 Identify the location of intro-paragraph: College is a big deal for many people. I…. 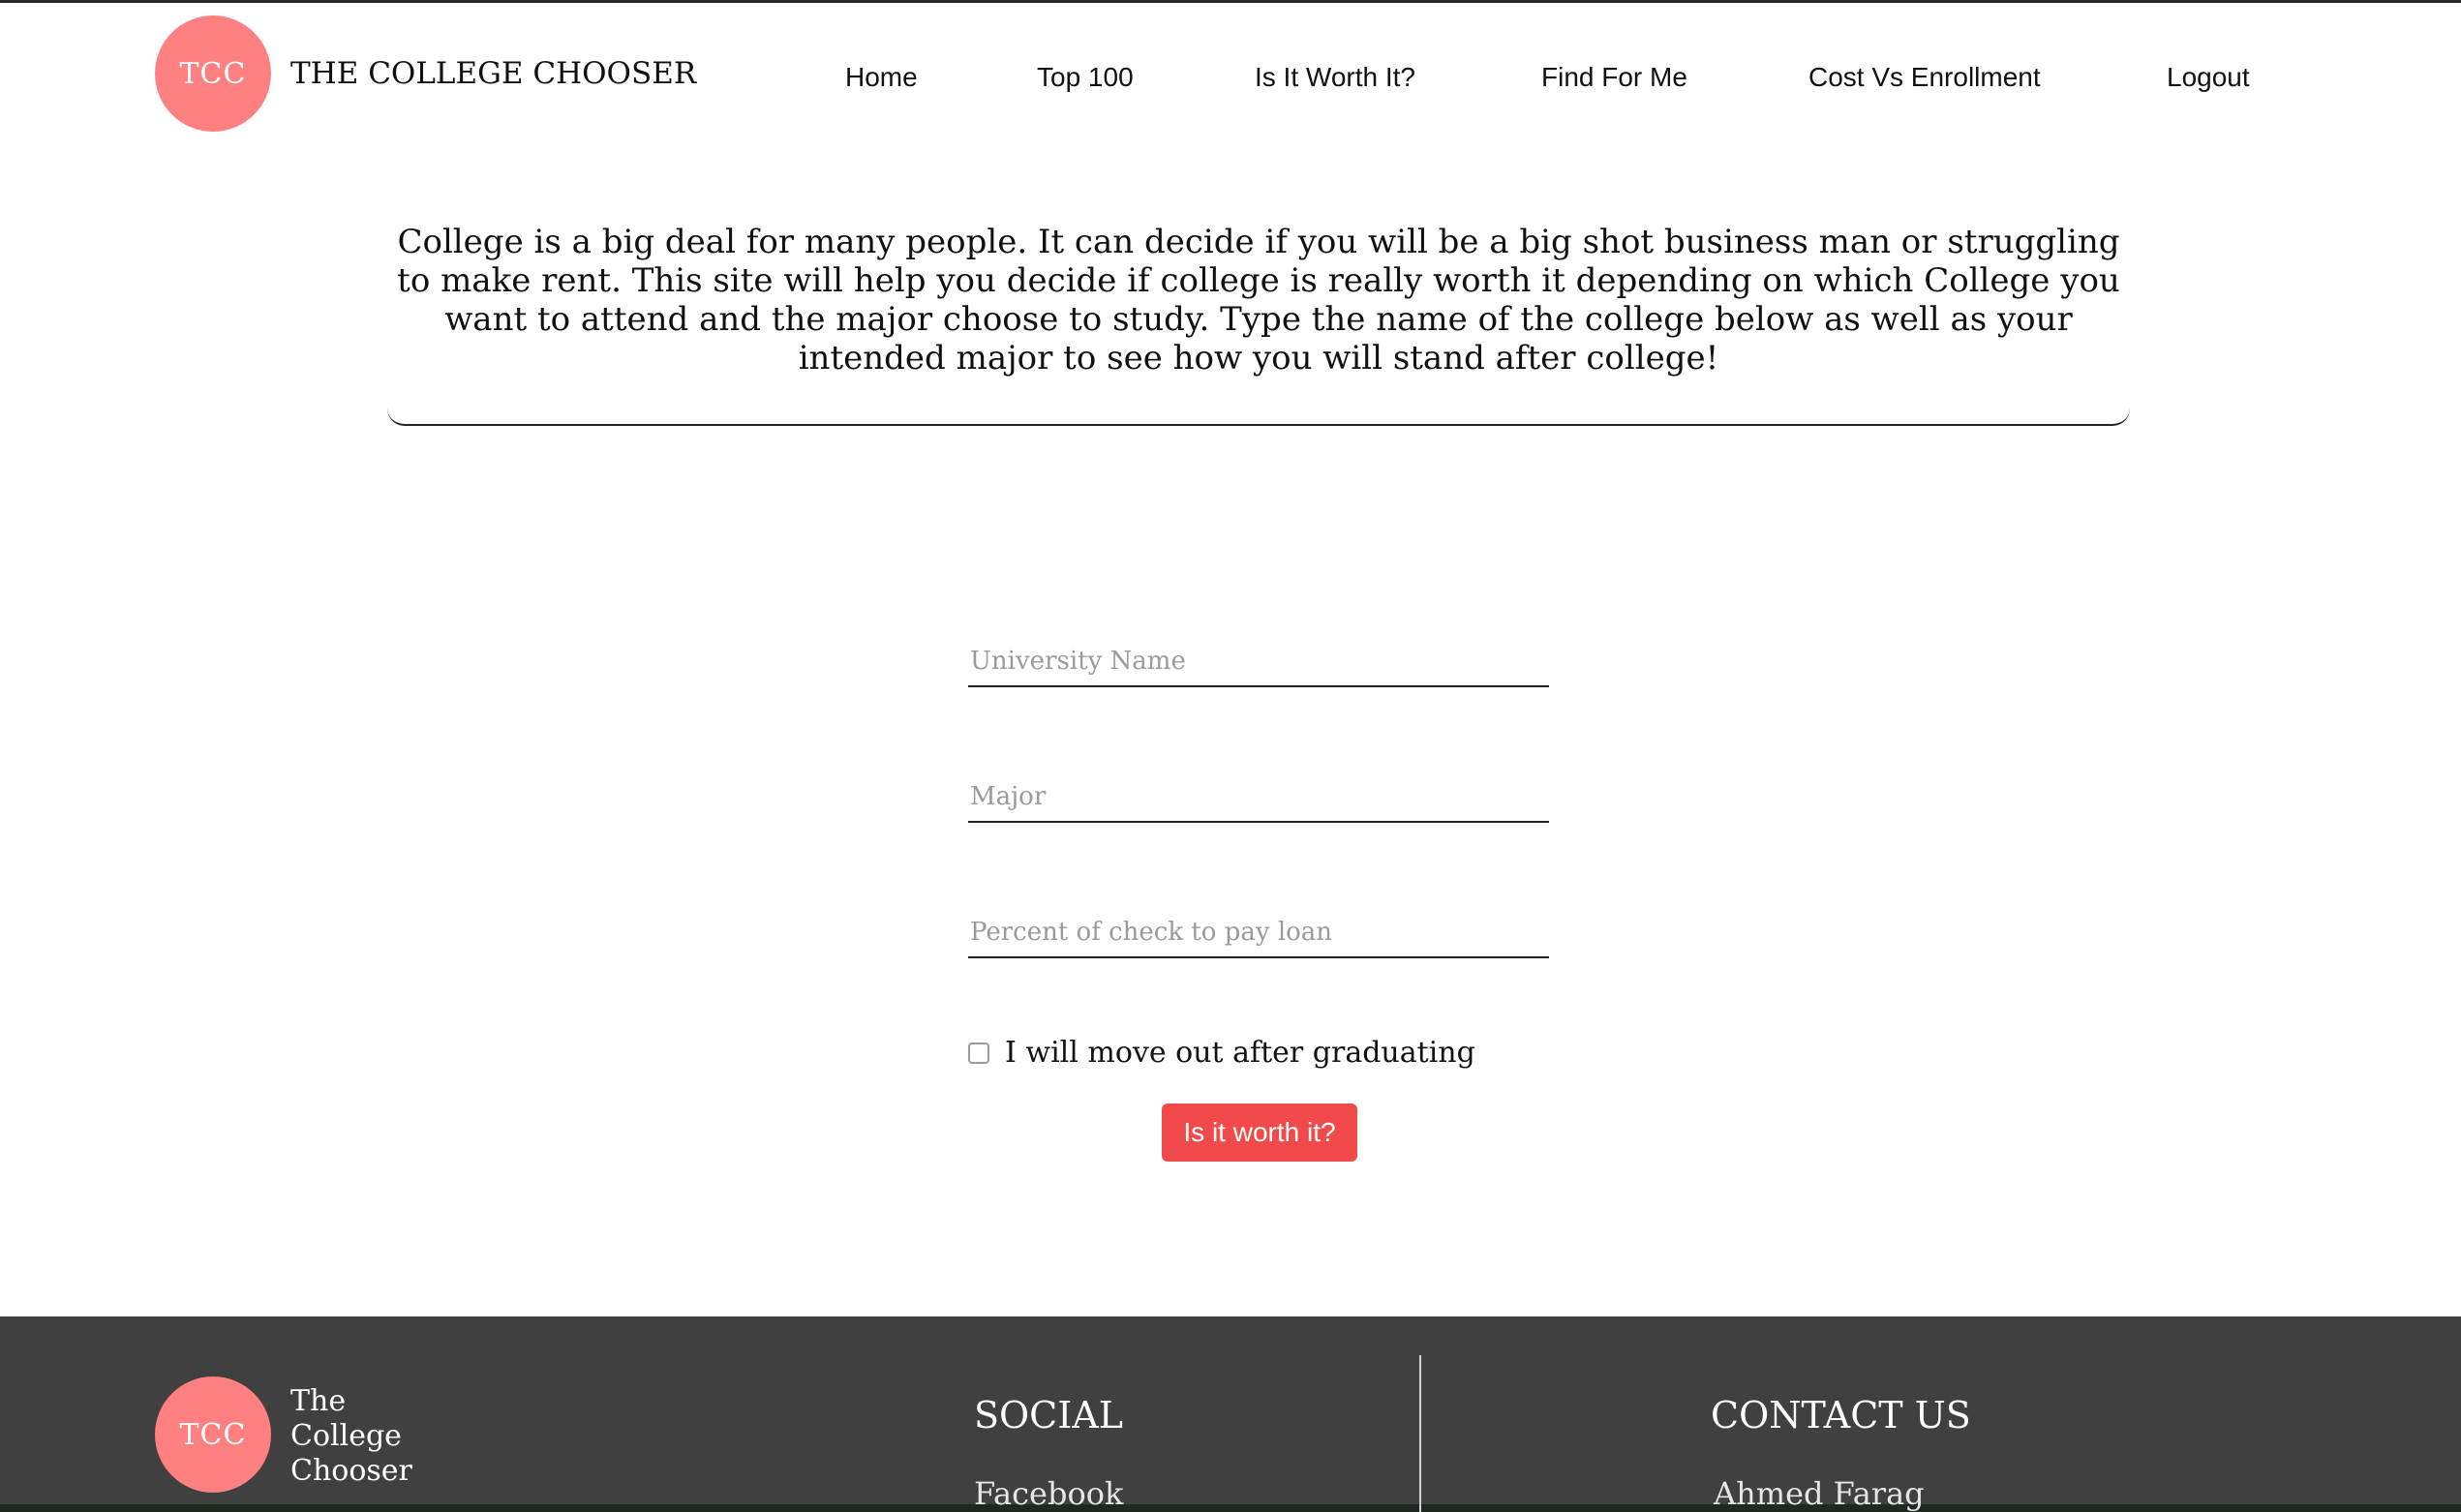
(1258, 300).